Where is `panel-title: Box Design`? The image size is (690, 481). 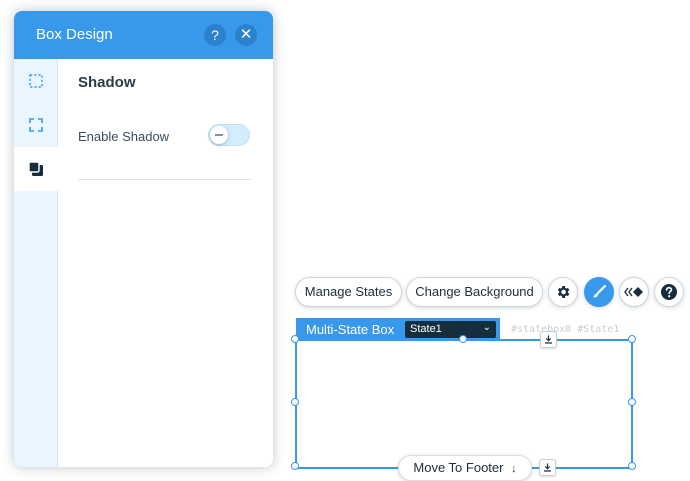
panel-title: Box Design is located at coordinates (74, 34).